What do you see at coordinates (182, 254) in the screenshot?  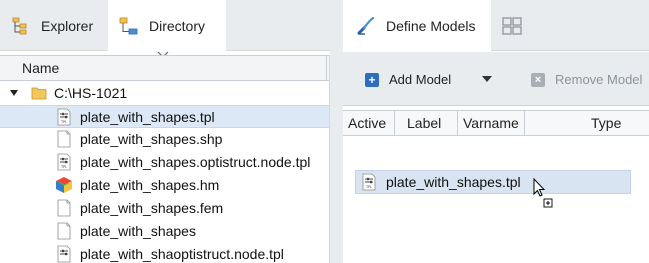 I see `tree-row-label: plate_with_shaoptistruct.node.tpl` at bounding box center [182, 254].